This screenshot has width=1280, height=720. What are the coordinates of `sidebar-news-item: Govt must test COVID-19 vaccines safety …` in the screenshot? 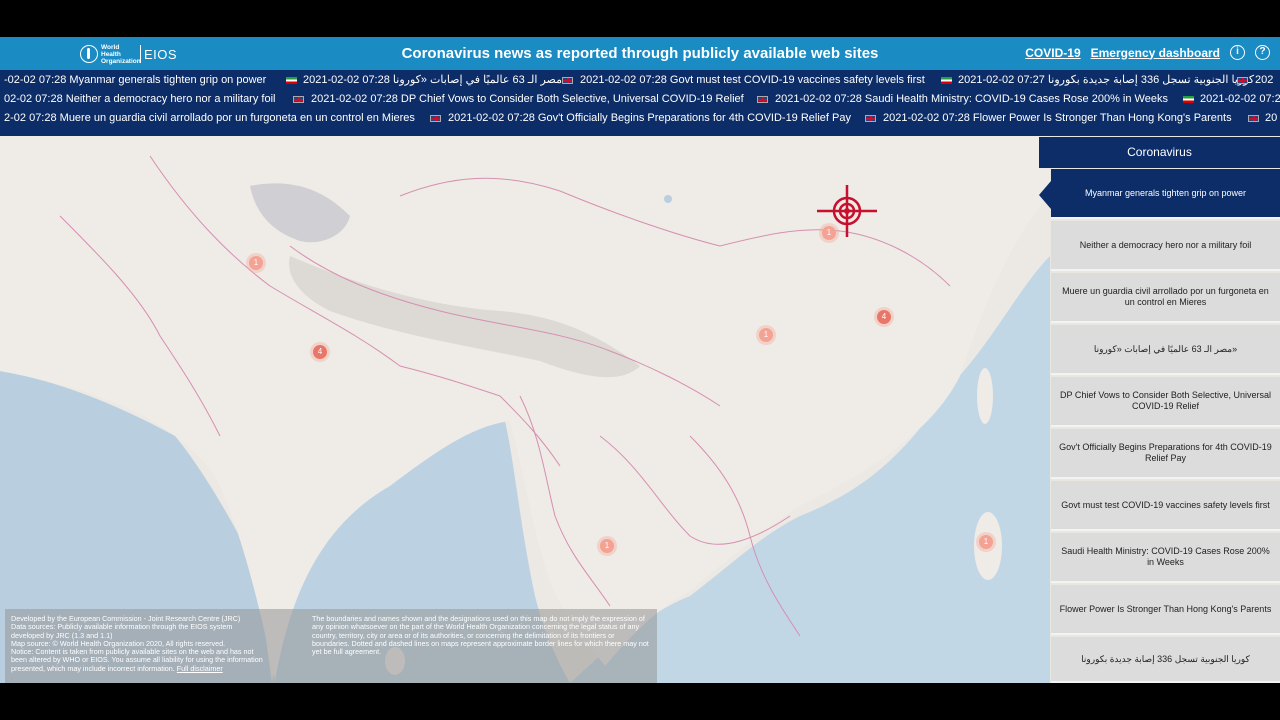 It's located at (1165, 506).